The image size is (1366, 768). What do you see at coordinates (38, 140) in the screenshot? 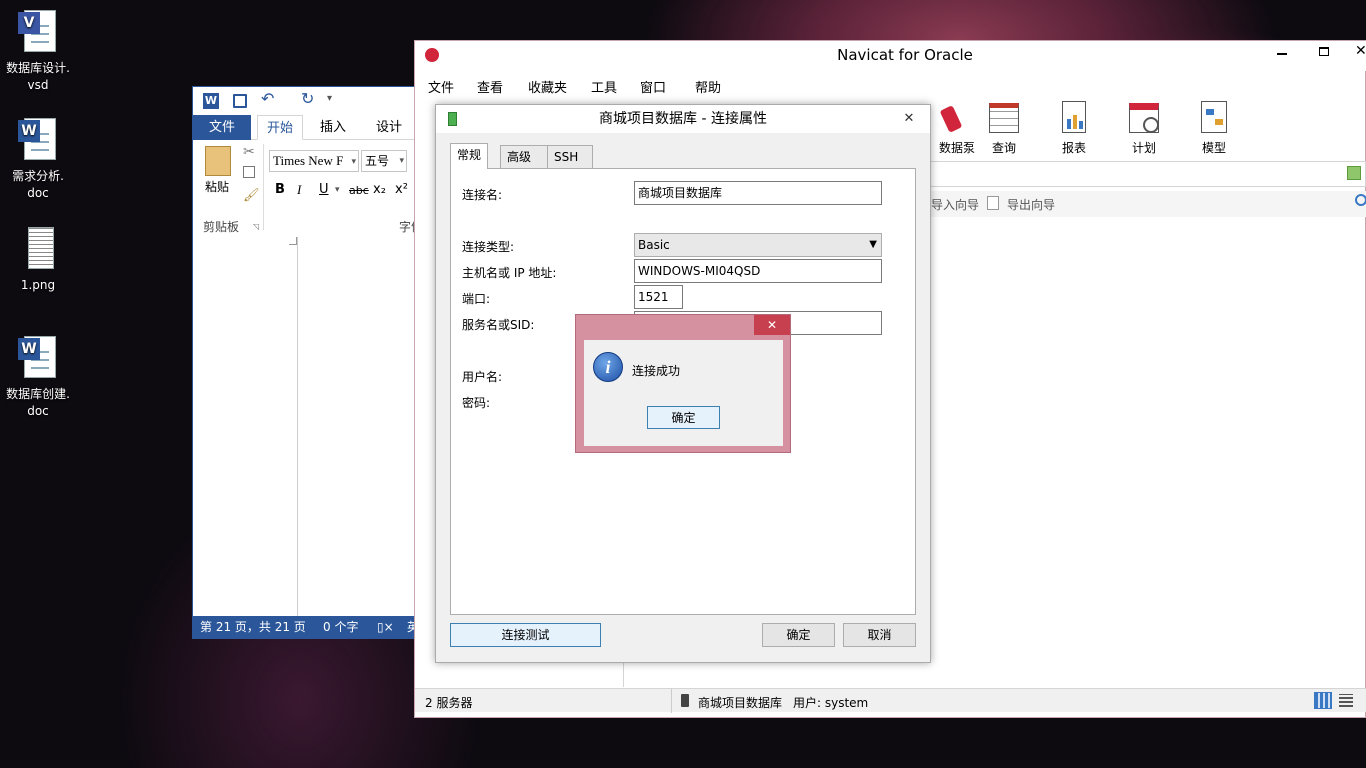
I see `word-file-icon: W` at bounding box center [38, 140].